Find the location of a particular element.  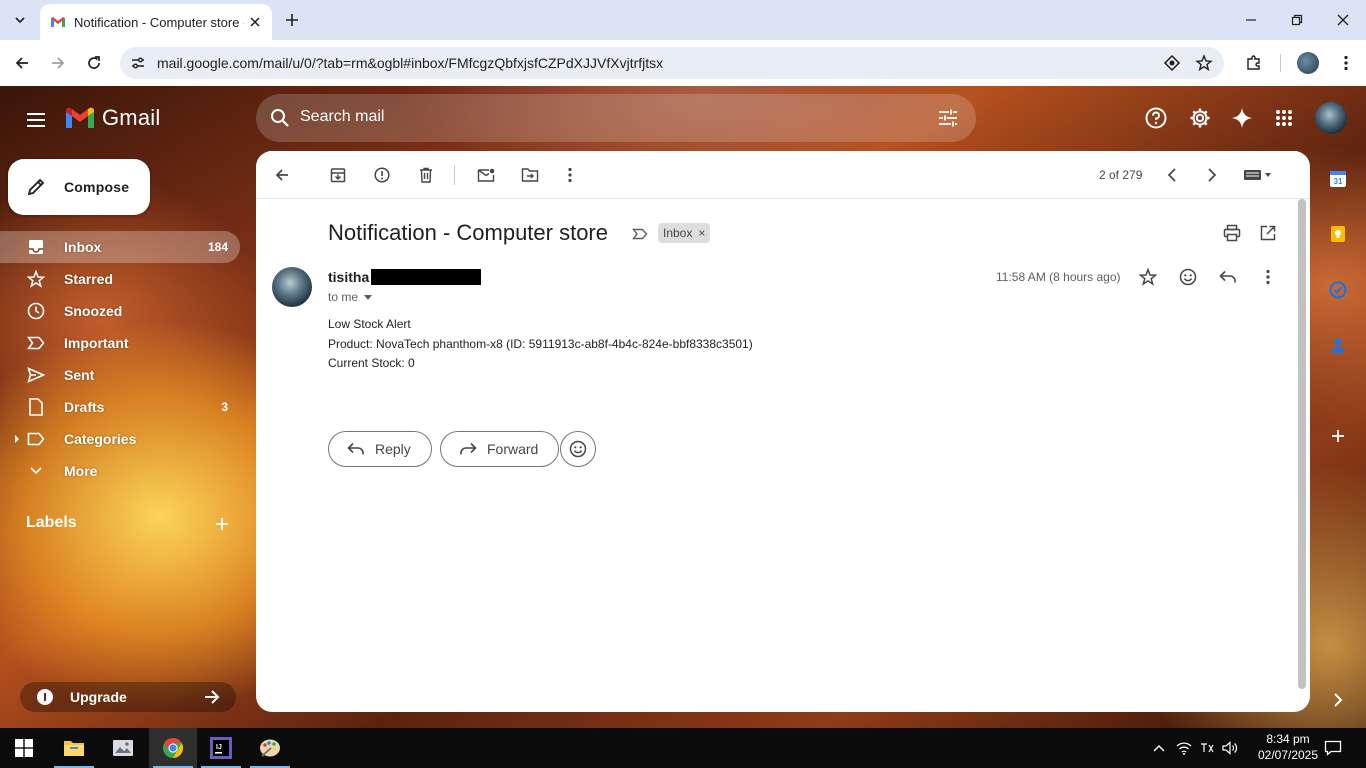

reply-button: Reply is located at coordinates (380, 449).